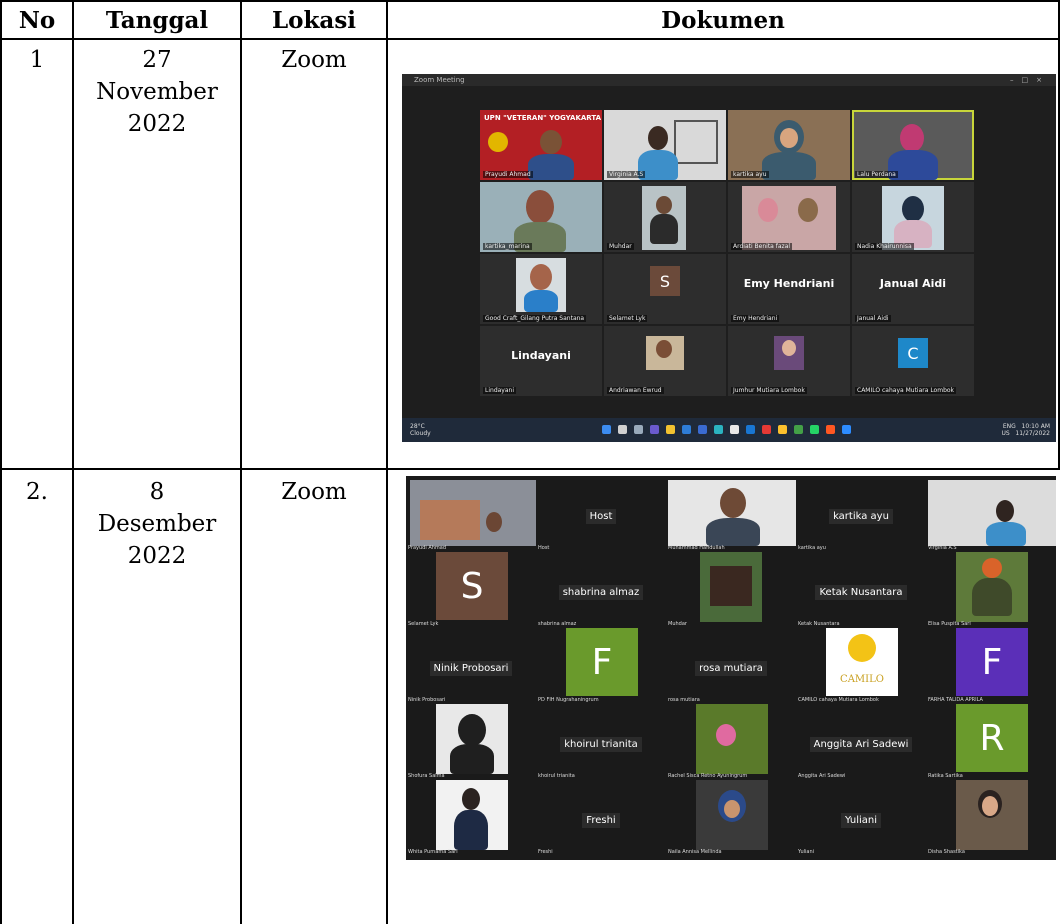 This screenshot has width=1060, height=924. What do you see at coordinates (665, 361) in the screenshot?
I see `video-tile: Andriawan Ewrud` at bounding box center [665, 361].